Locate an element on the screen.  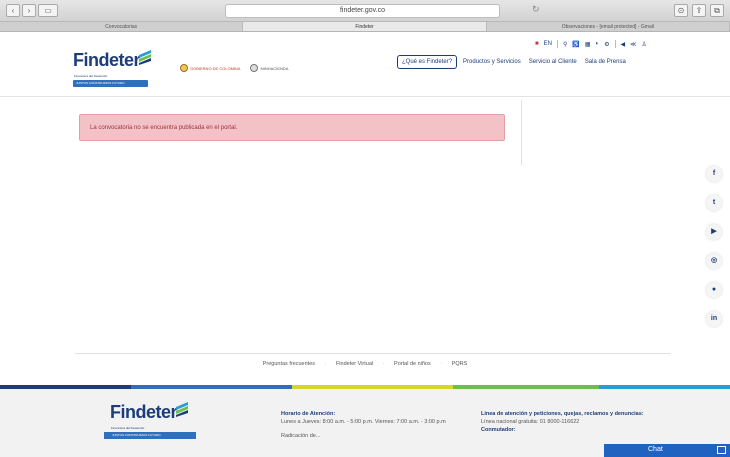
footer-logo-tagline: JUNTOS CONSTRUIMOS FUTURO is located at coordinates (150, 435).